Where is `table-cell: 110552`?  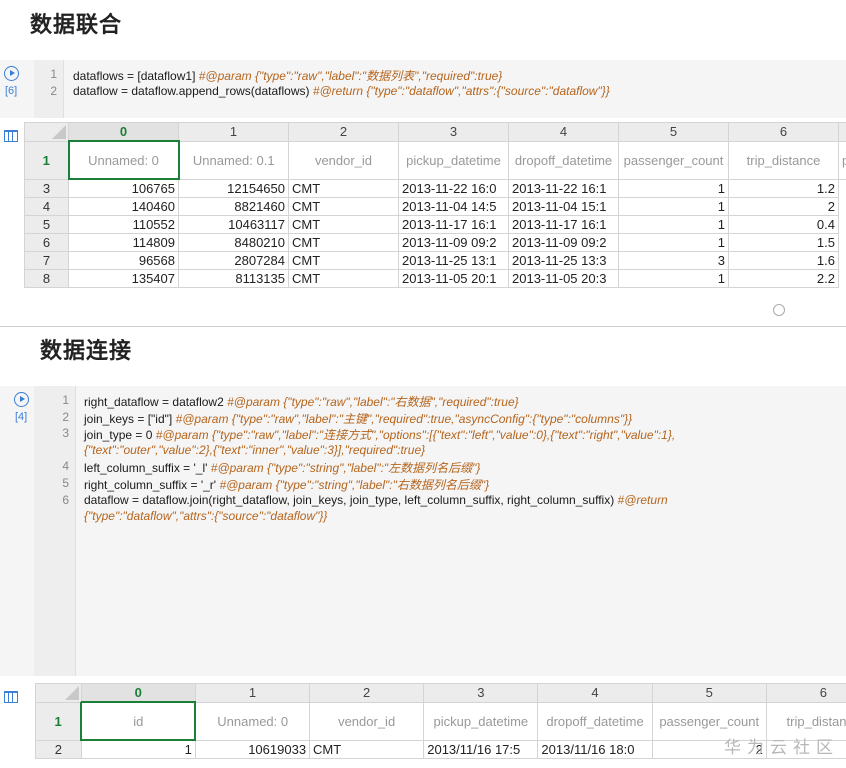 table-cell: 110552 is located at coordinates (123, 224).